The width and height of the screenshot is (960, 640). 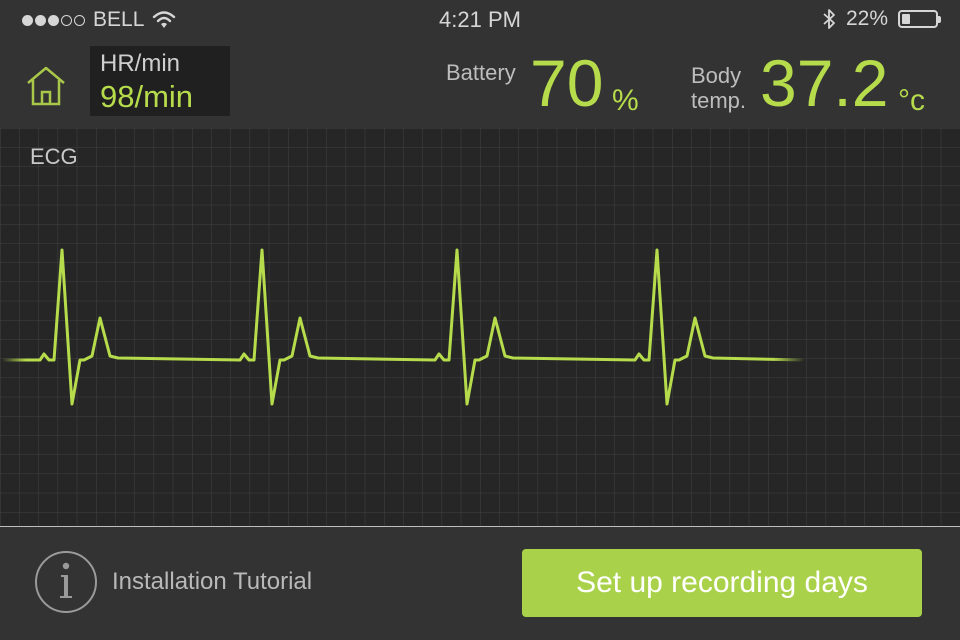 What do you see at coordinates (46, 86) in the screenshot?
I see `home-icon` at bounding box center [46, 86].